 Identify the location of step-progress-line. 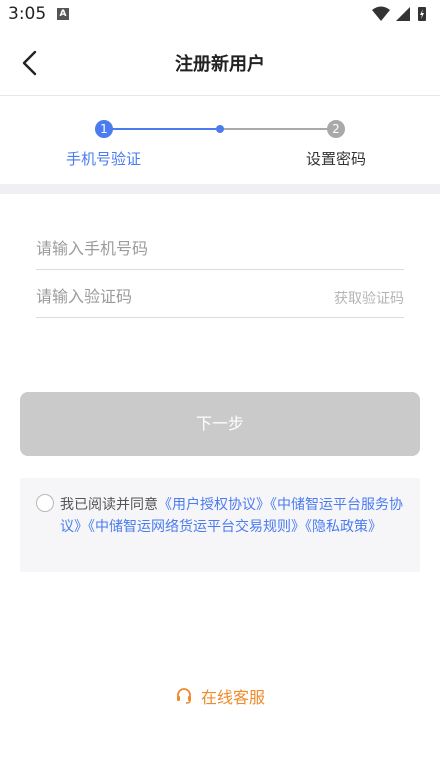
(162, 129).